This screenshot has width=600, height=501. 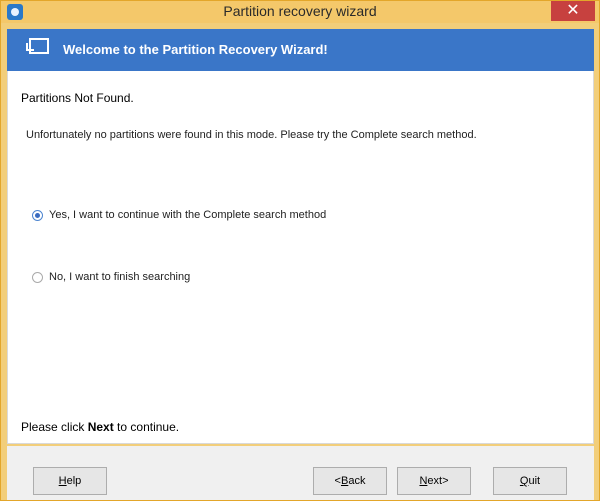 What do you see at coordinates (37, 277) in the screenshot?
I see `radio-button-unchecked` at bounding box center [37, 277].